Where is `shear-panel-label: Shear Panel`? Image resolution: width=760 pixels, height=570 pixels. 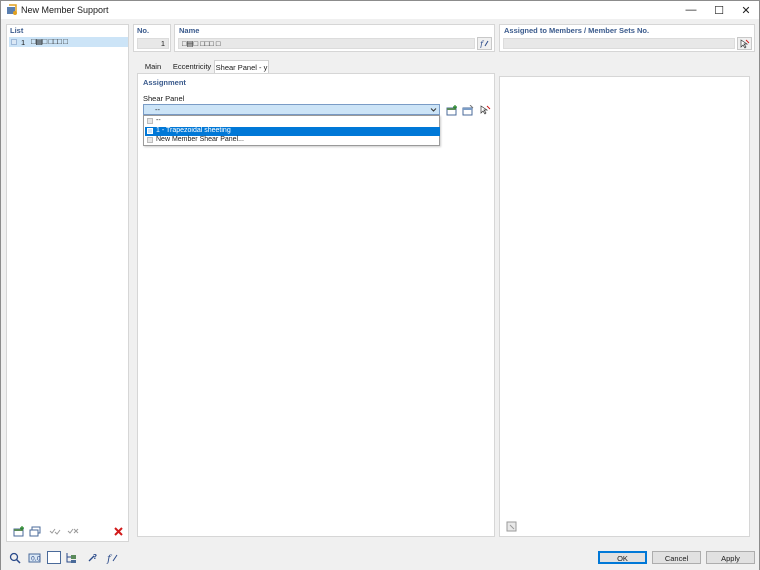 shear-panel-label: Shear Panel is located at coordinates (164, 98).